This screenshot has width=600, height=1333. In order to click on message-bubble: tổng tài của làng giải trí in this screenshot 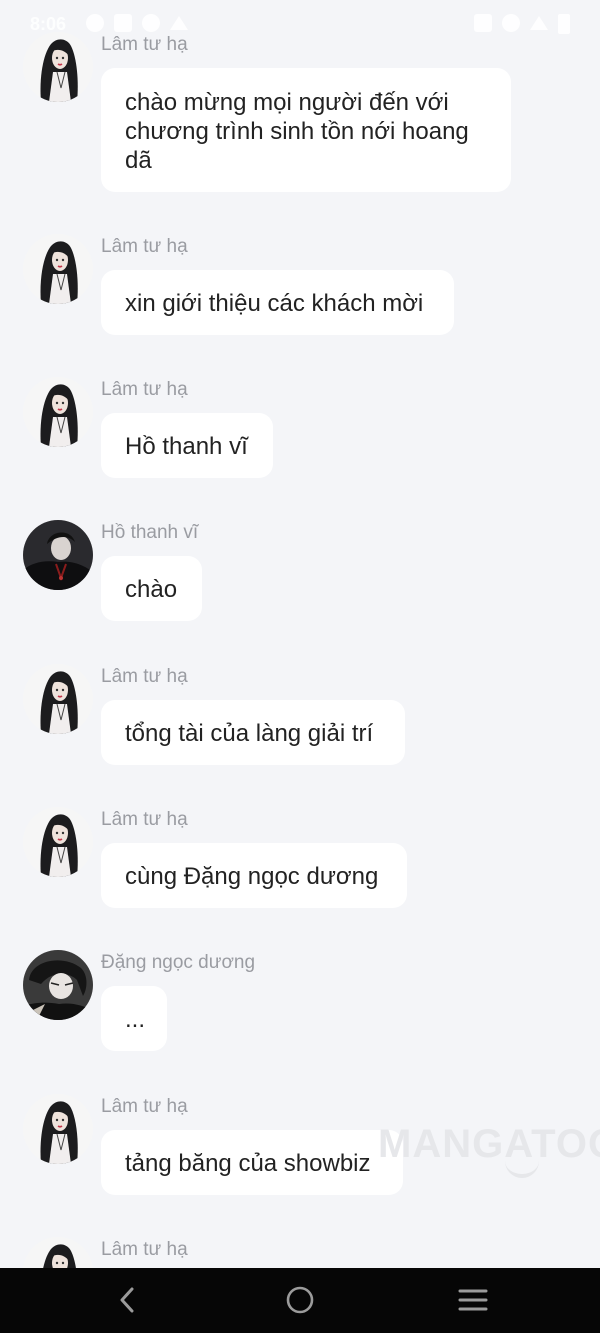, I will do `click(253, 732)`.